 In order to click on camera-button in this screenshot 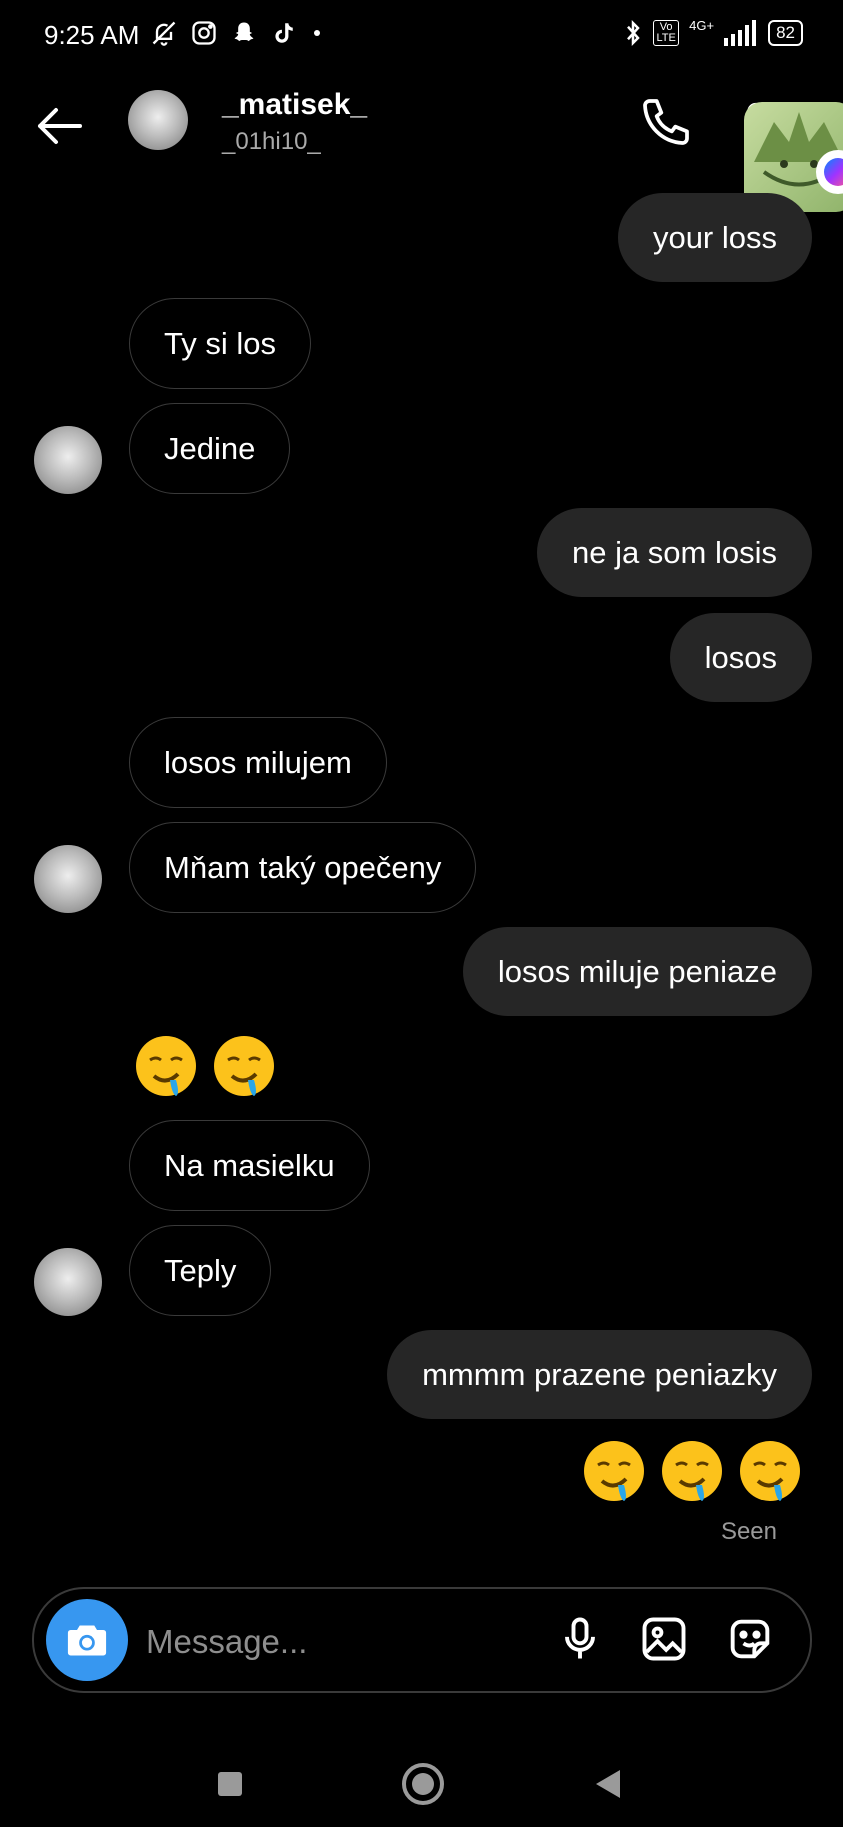, I will do `click(87, 1640)`.